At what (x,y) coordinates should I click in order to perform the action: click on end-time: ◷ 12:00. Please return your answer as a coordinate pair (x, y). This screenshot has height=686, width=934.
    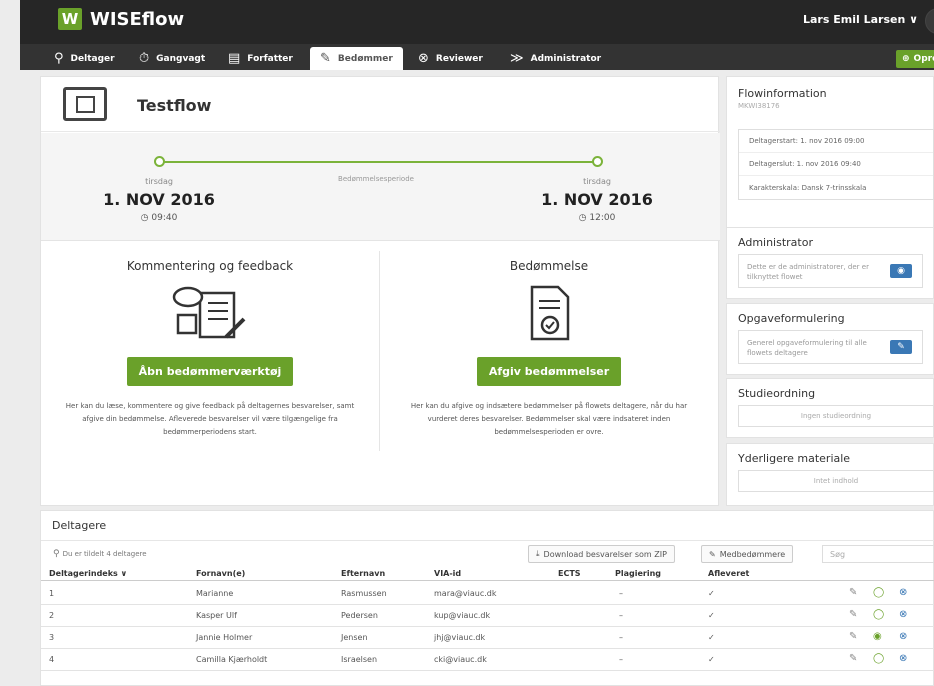
    Looking at the image, I should click on (597, 218).